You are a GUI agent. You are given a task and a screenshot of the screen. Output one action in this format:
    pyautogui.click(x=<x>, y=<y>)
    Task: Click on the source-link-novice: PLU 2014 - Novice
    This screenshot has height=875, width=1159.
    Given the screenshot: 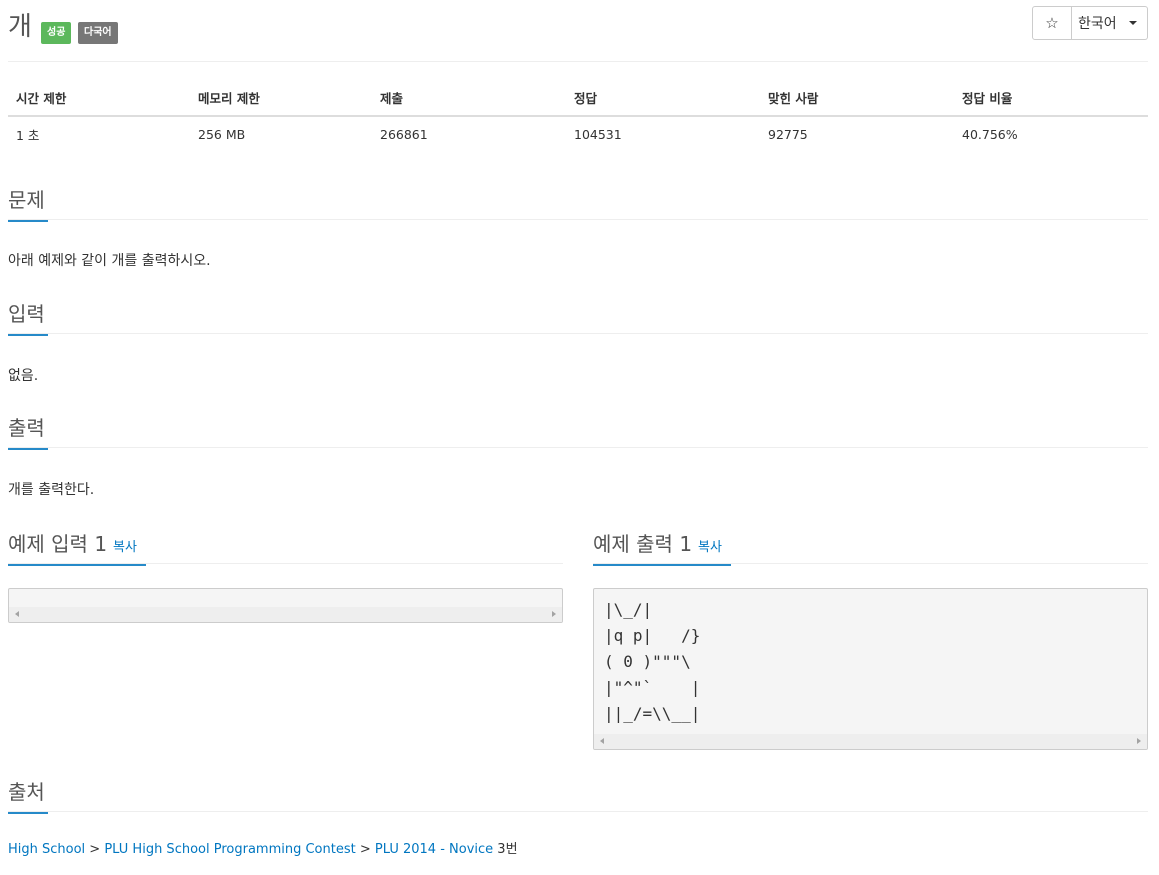 What is the action you would take?
    pyautogui.click(x=434, y=849)
    